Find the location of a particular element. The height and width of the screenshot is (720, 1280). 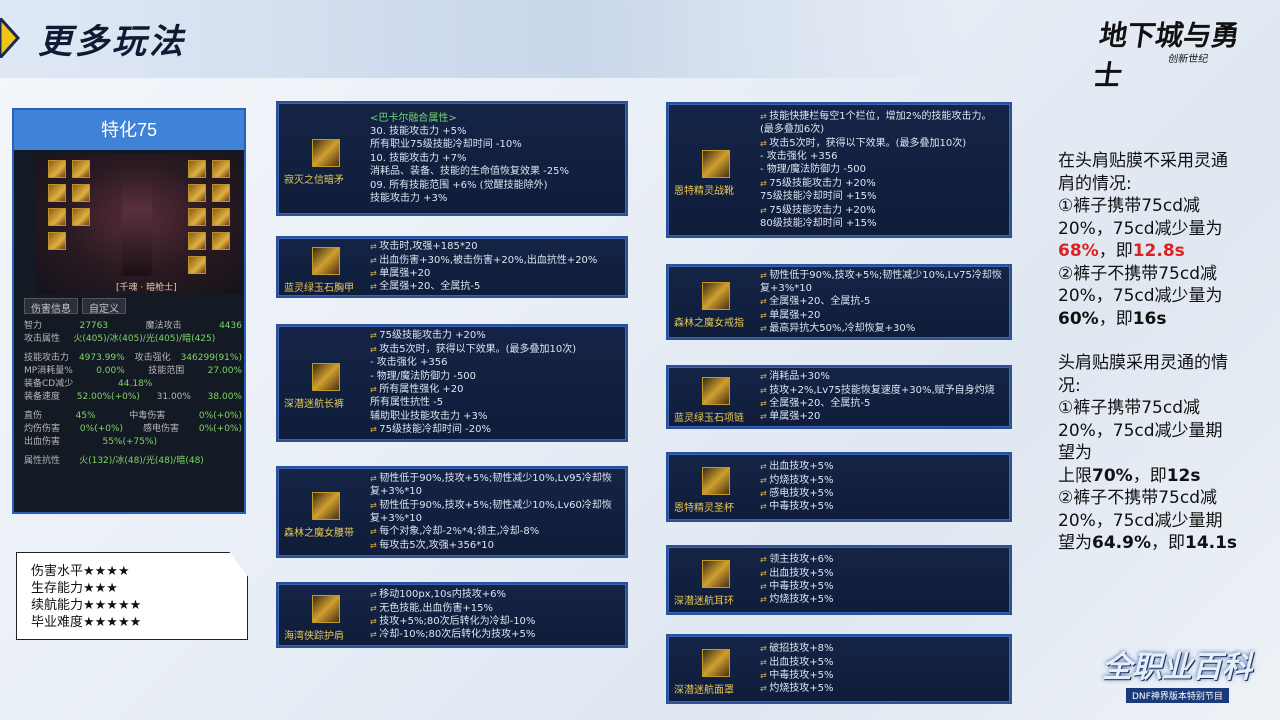

item-effect-line: 最高异抗大50%,冷却恢复+30% is located at coordinates (881, 328).